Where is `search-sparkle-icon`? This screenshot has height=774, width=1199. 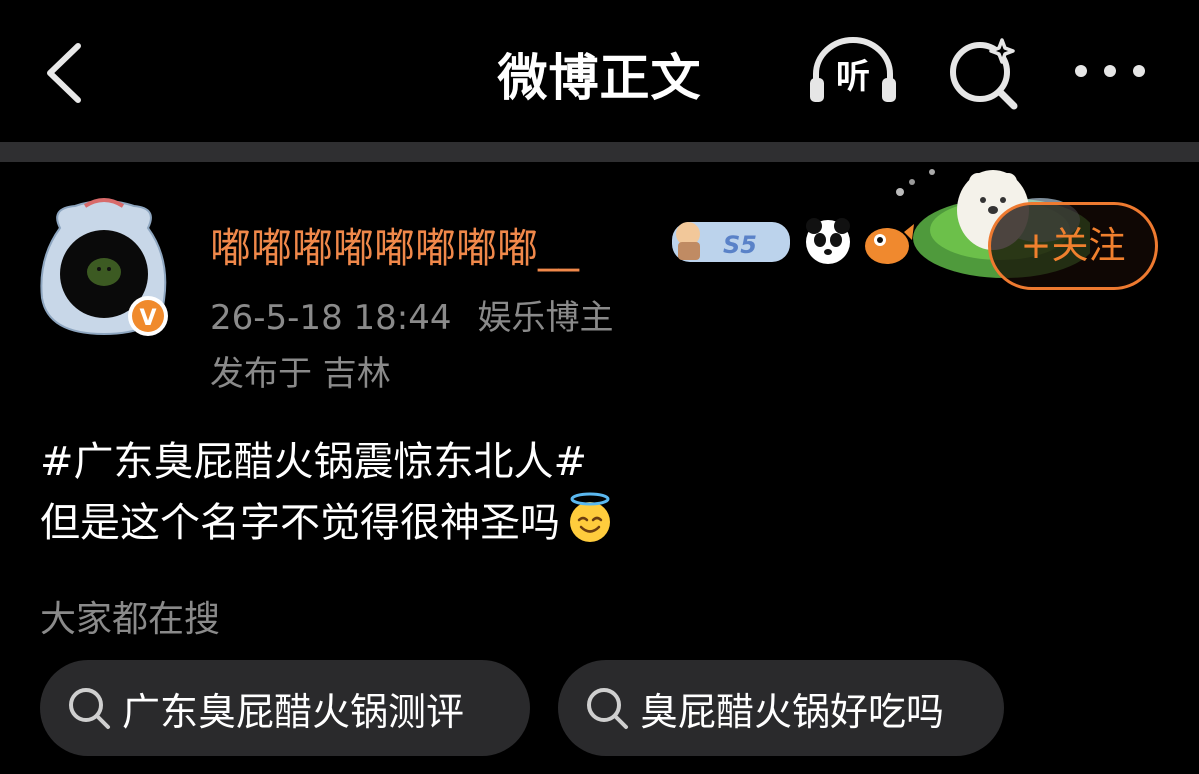
search-sparkle-icon is located at coordinates (984, 74).